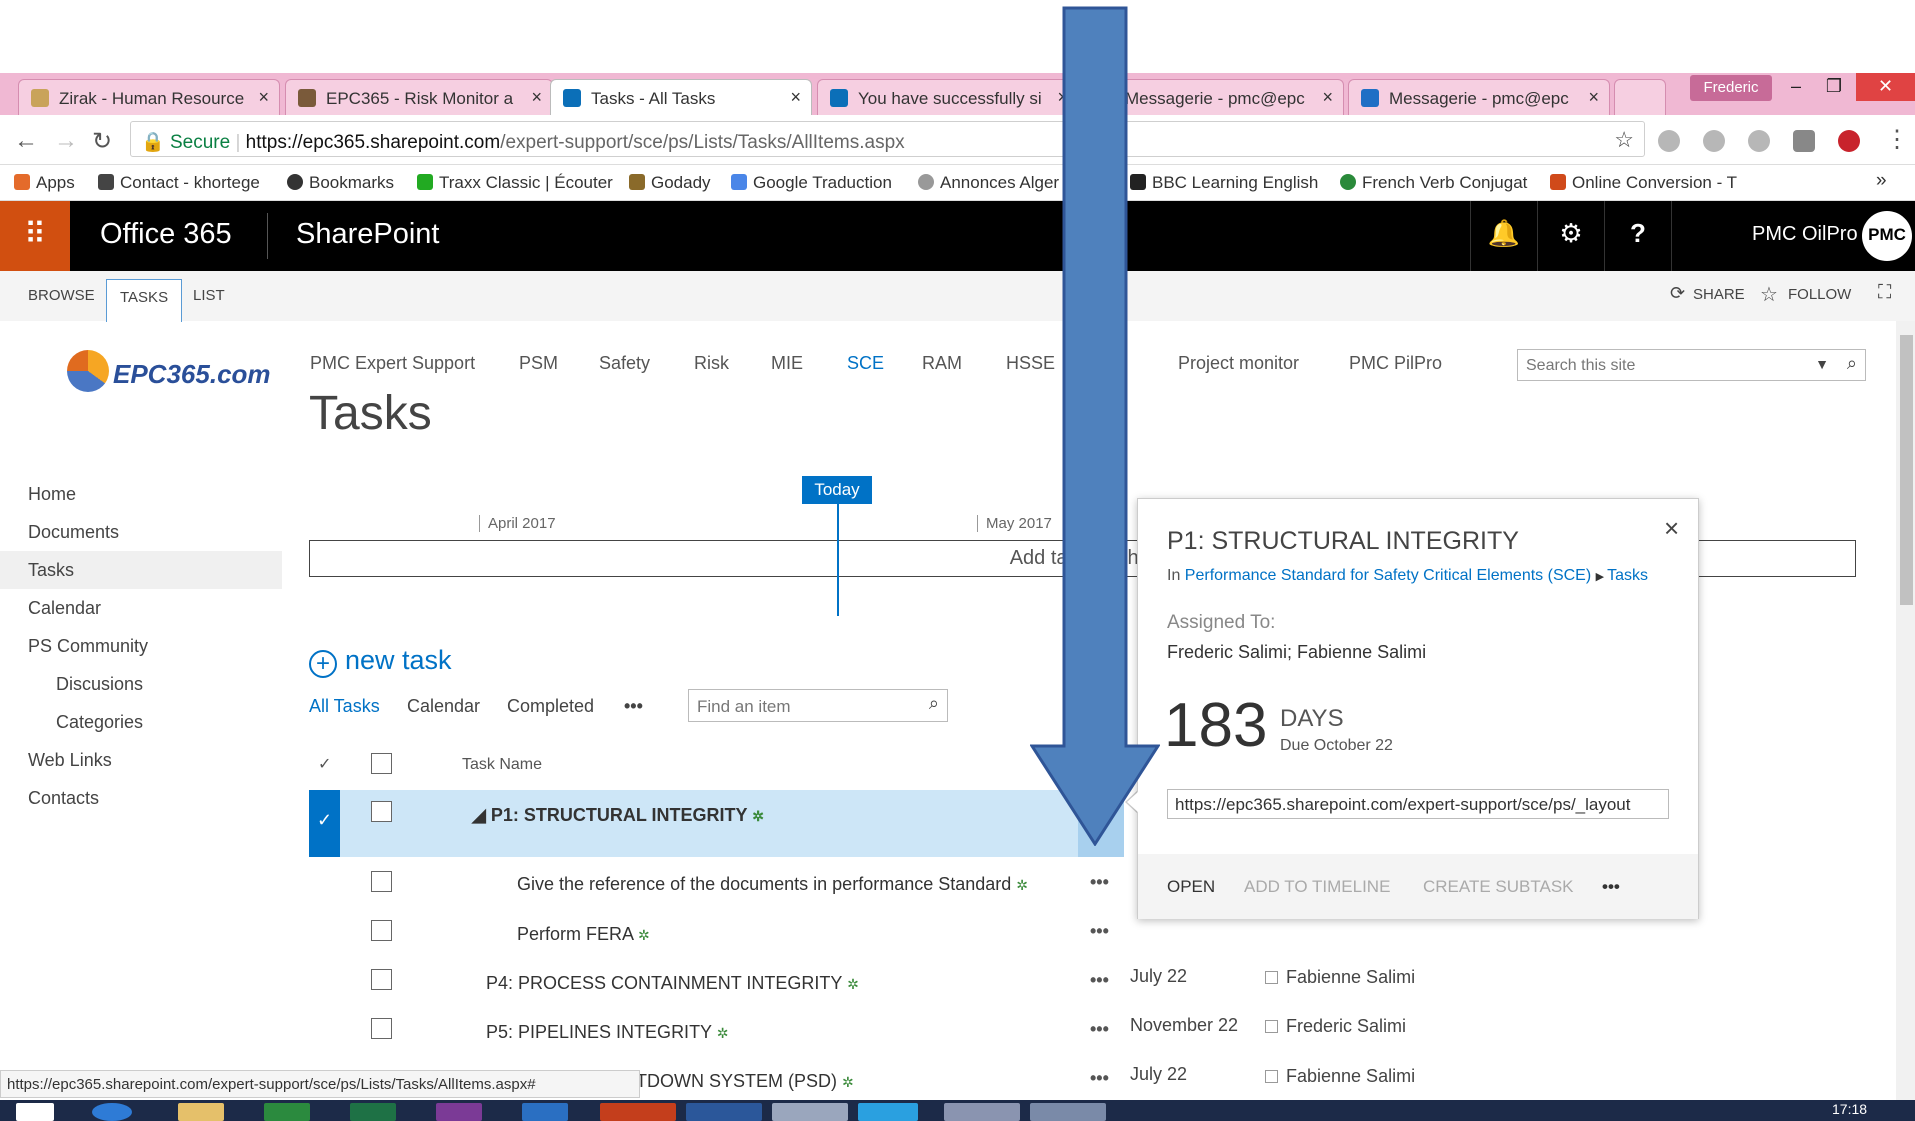 The image size is (1915, 1121). What do you see at coordinates (35, 236) in the screenshot?
I see `app-launcher-icon: ⠿` at bounding box center [35, 236].